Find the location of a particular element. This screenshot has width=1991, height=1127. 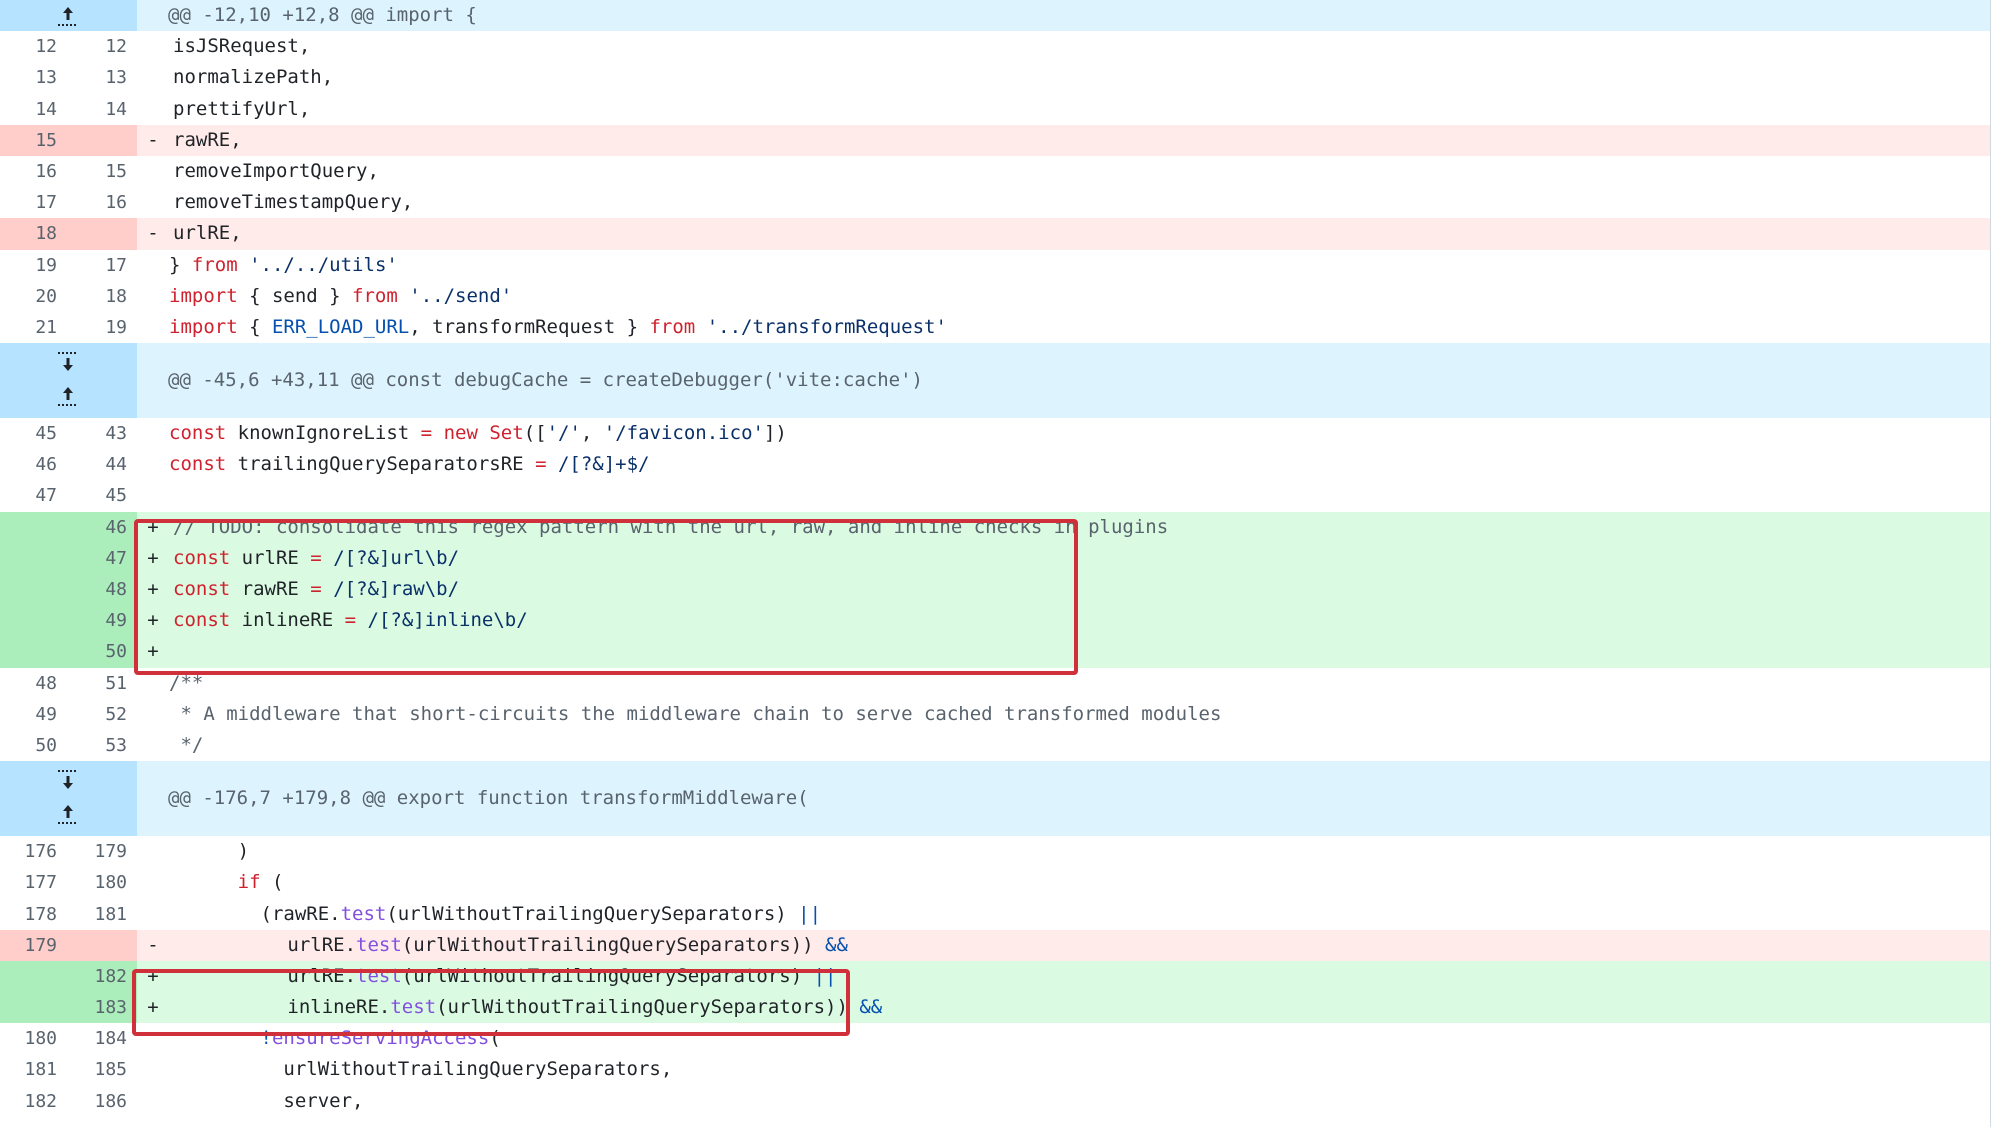

diff-line: 12 12 isJSRequest, is located at coordinates (995, 46).